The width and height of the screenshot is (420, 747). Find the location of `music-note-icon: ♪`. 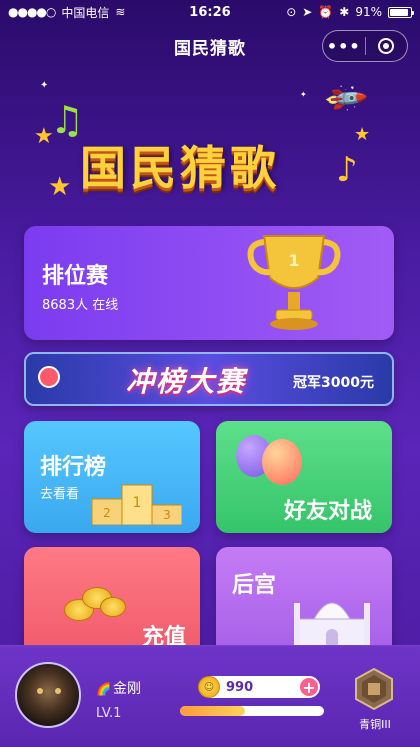

music-note-icon: ♪ is located at coordinates (347, 170).